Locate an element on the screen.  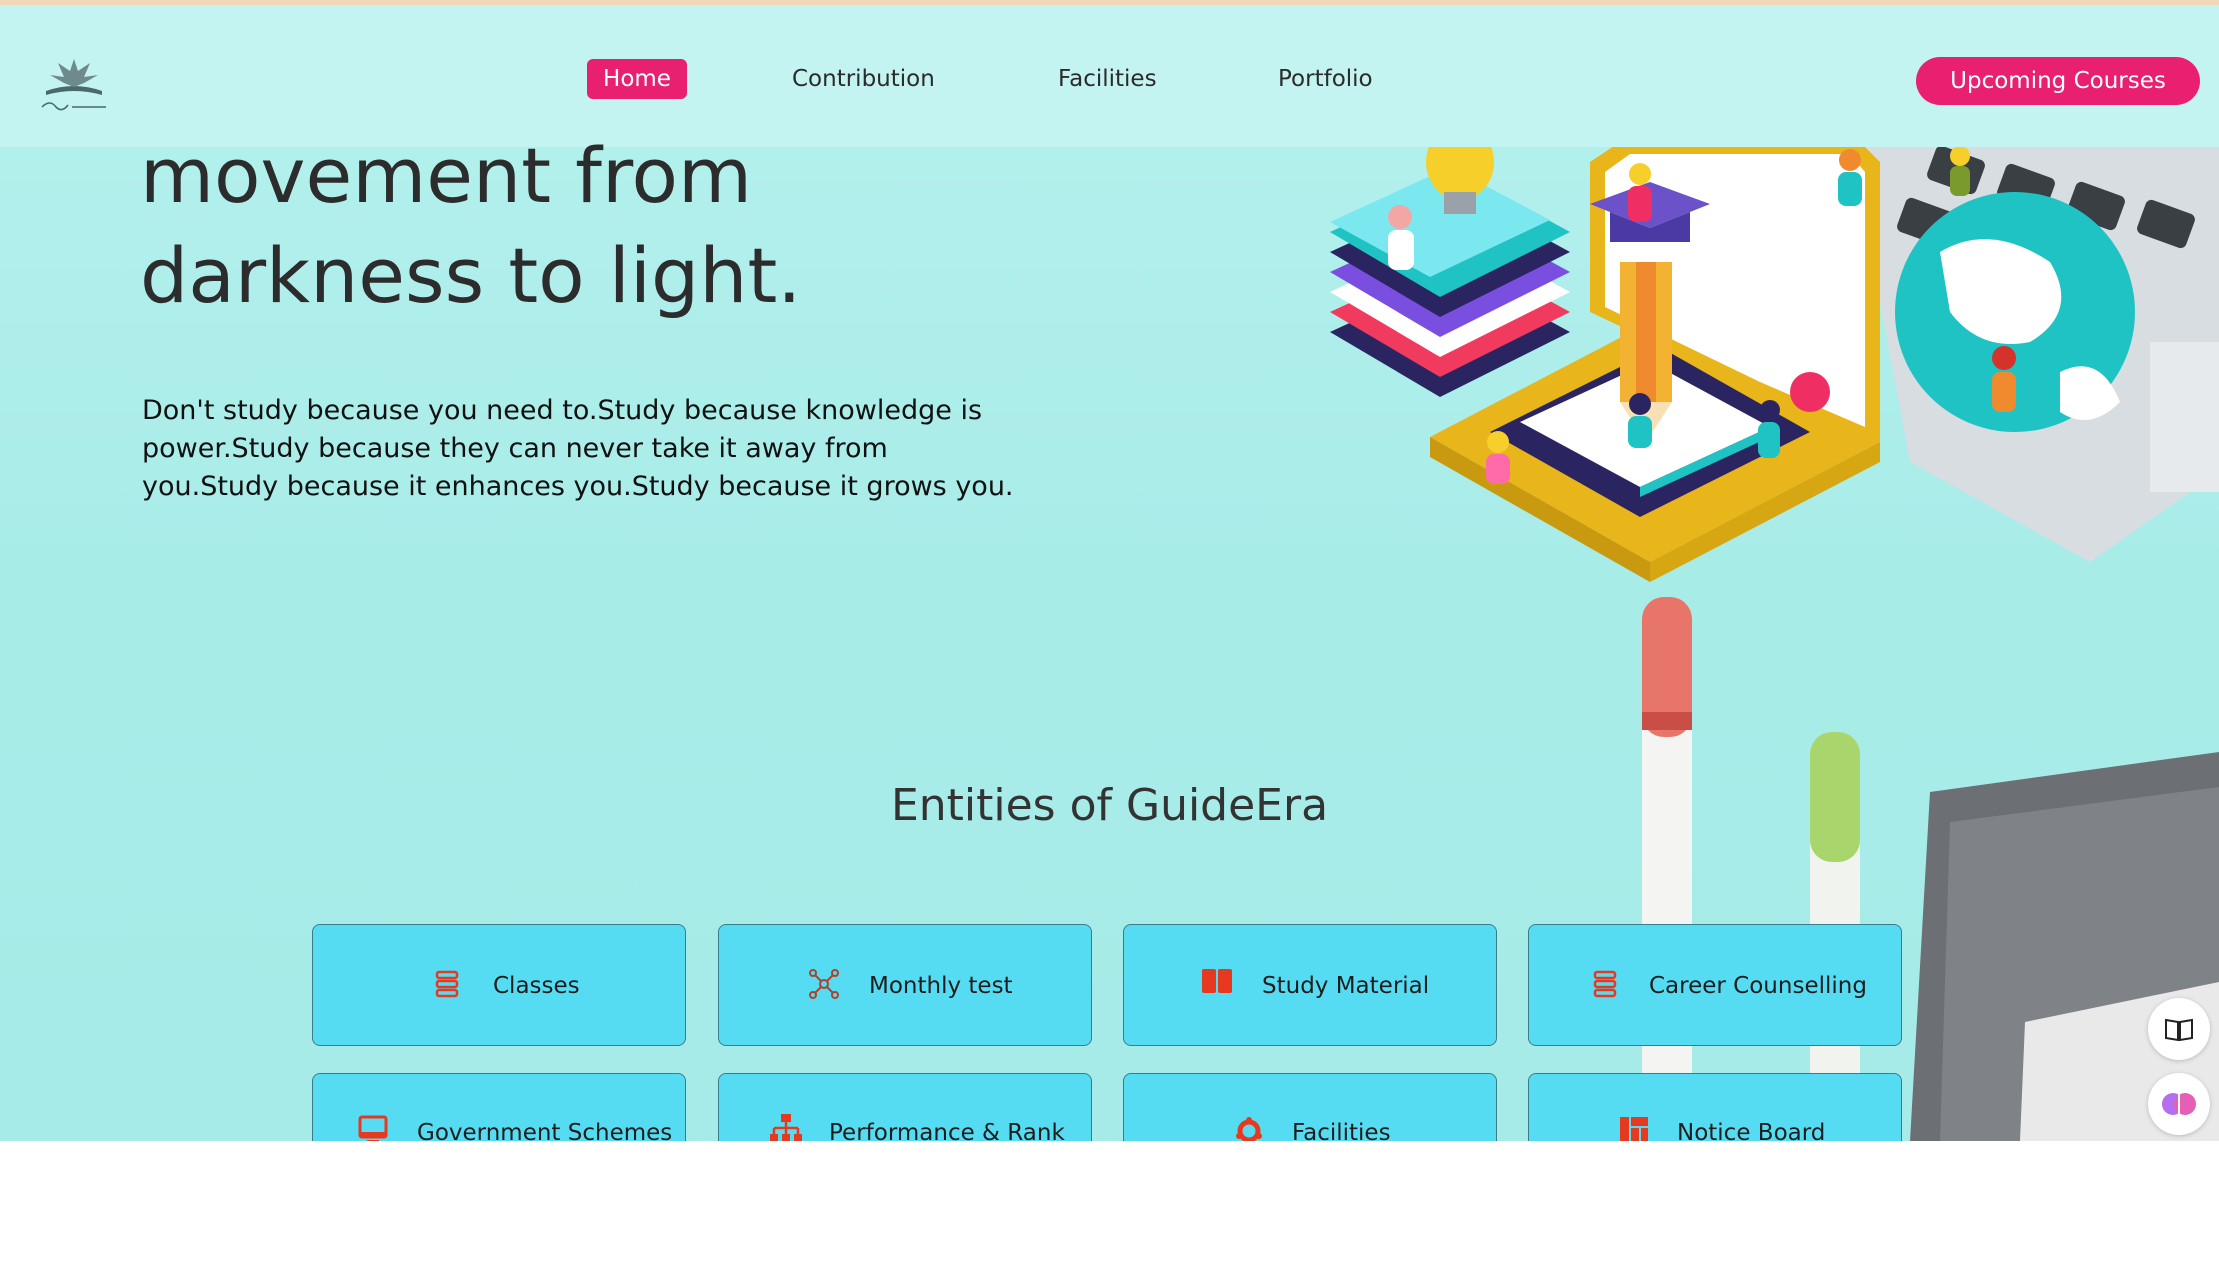
entity-card-label: Career Counselling is located at coordinates (1758, 986).